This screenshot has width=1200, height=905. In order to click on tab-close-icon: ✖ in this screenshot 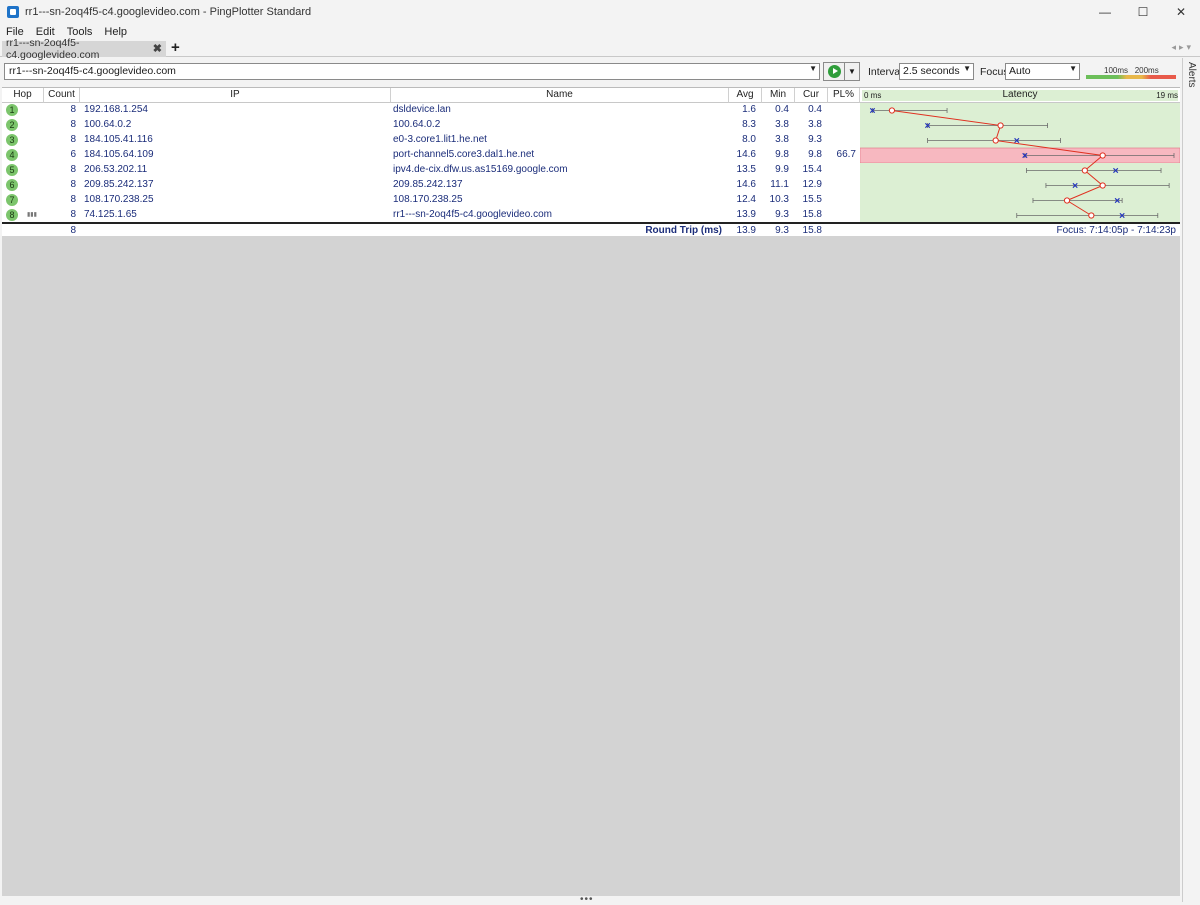, I will do `click(157, 48)`.